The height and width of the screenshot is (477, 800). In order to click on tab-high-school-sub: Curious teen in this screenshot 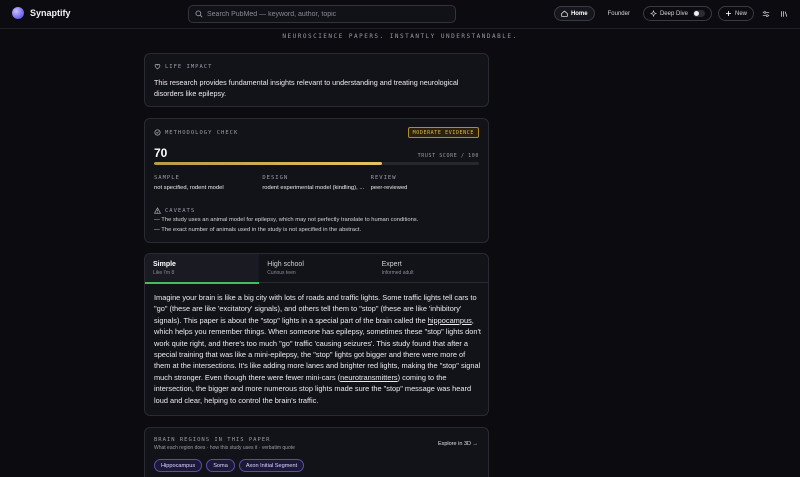, I will do `click(281, 273)`.